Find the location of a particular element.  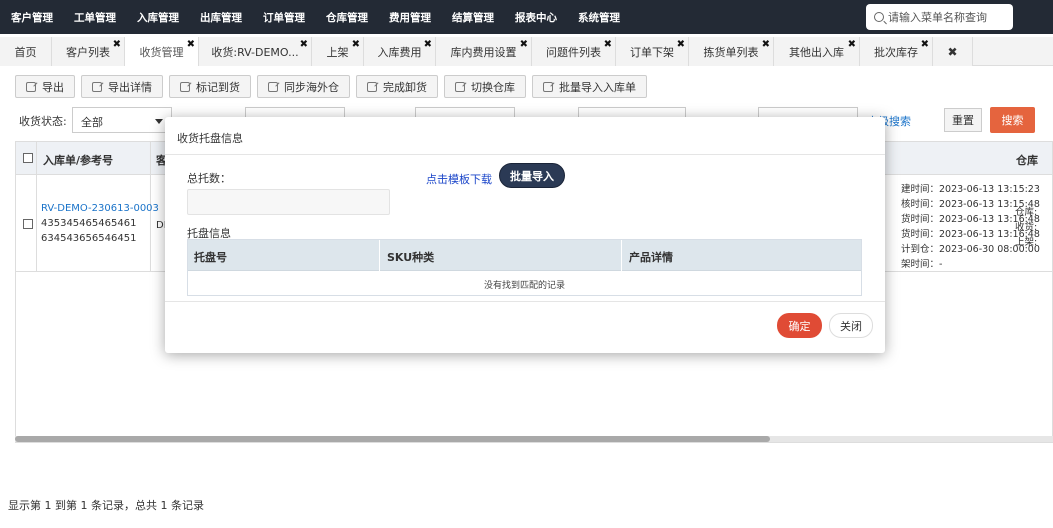

pallet-table: 托盘号 SKU种类 产品详情 没有找到匹配的记录 is located at coordinates (524, 267).